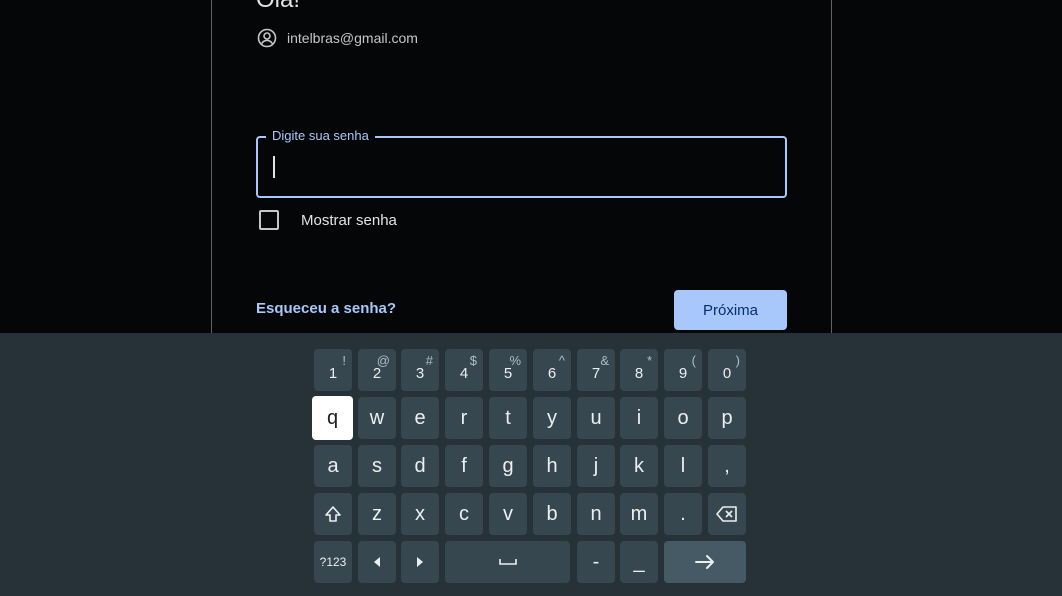 The height and width of the screenshot is (596, 1062). Describe the element at coordinates (377, 418) in the screenshot. I see `key-w: w` at that location.